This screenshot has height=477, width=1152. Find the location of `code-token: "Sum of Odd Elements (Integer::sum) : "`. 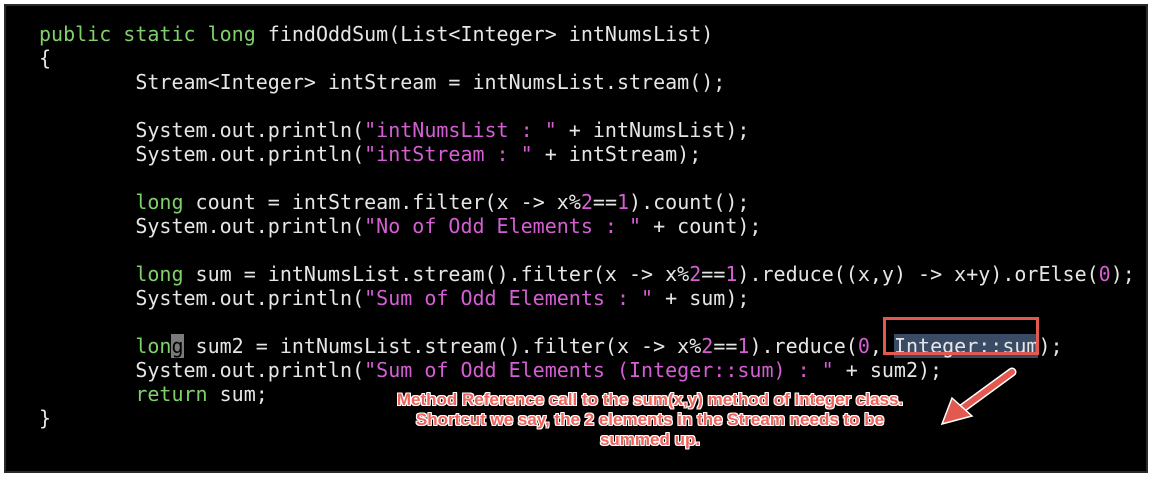

code-token: "Sum of Odd Elements (Integer::sum) : " is located at coordinates (599, 370).